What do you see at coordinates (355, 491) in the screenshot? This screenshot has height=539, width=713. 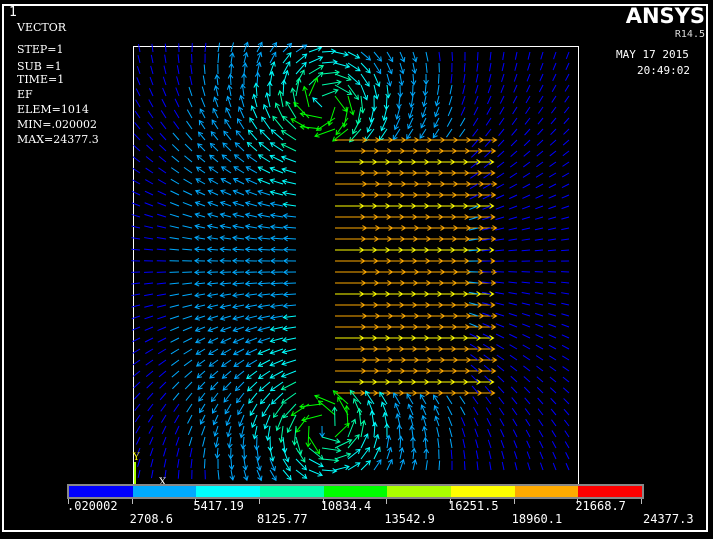 I see `color-legend` at bounding box center [355, 491].